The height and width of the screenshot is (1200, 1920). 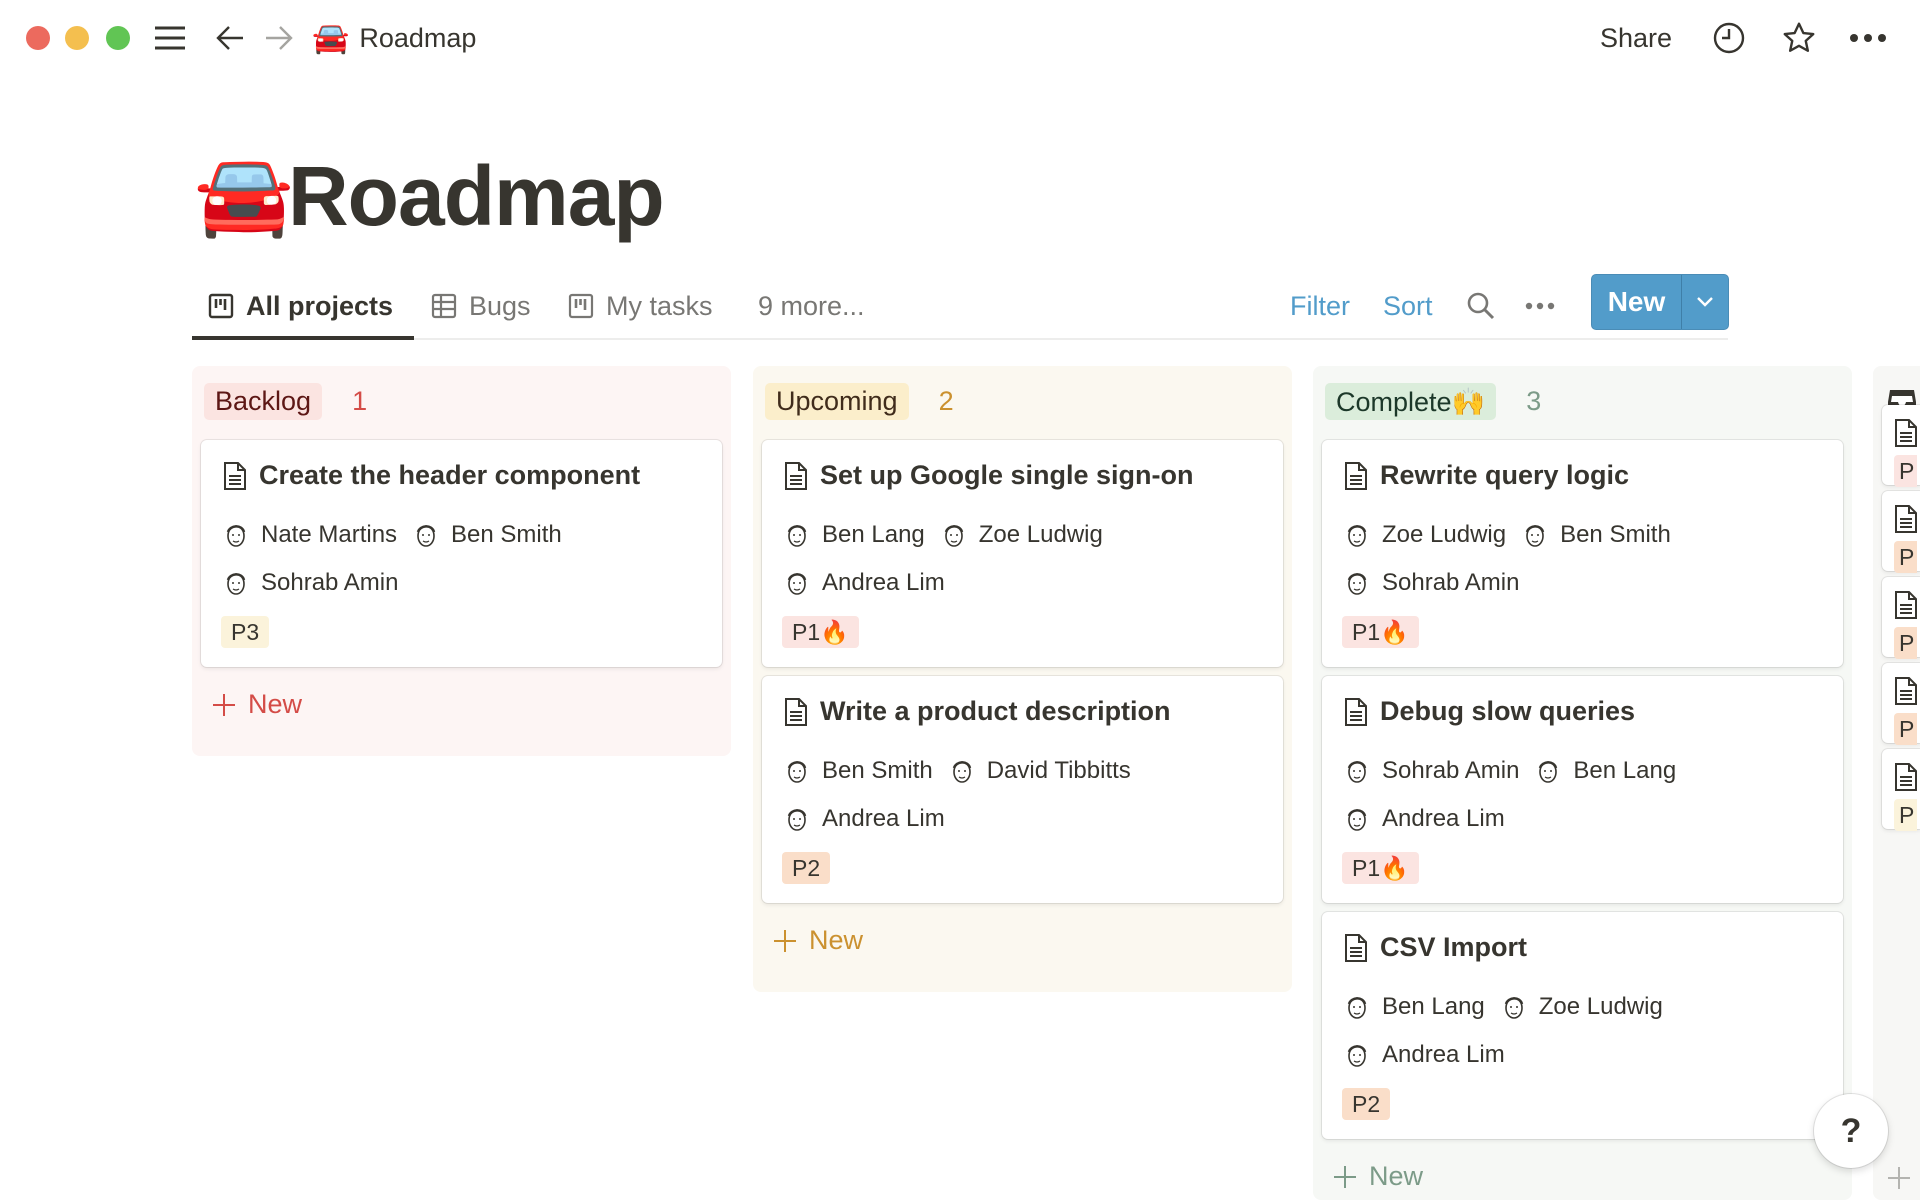 What do you see at coordinates (244, 195) in the screenshot?
I see `page-icon: 🚘` at bounding box center [244, 195].